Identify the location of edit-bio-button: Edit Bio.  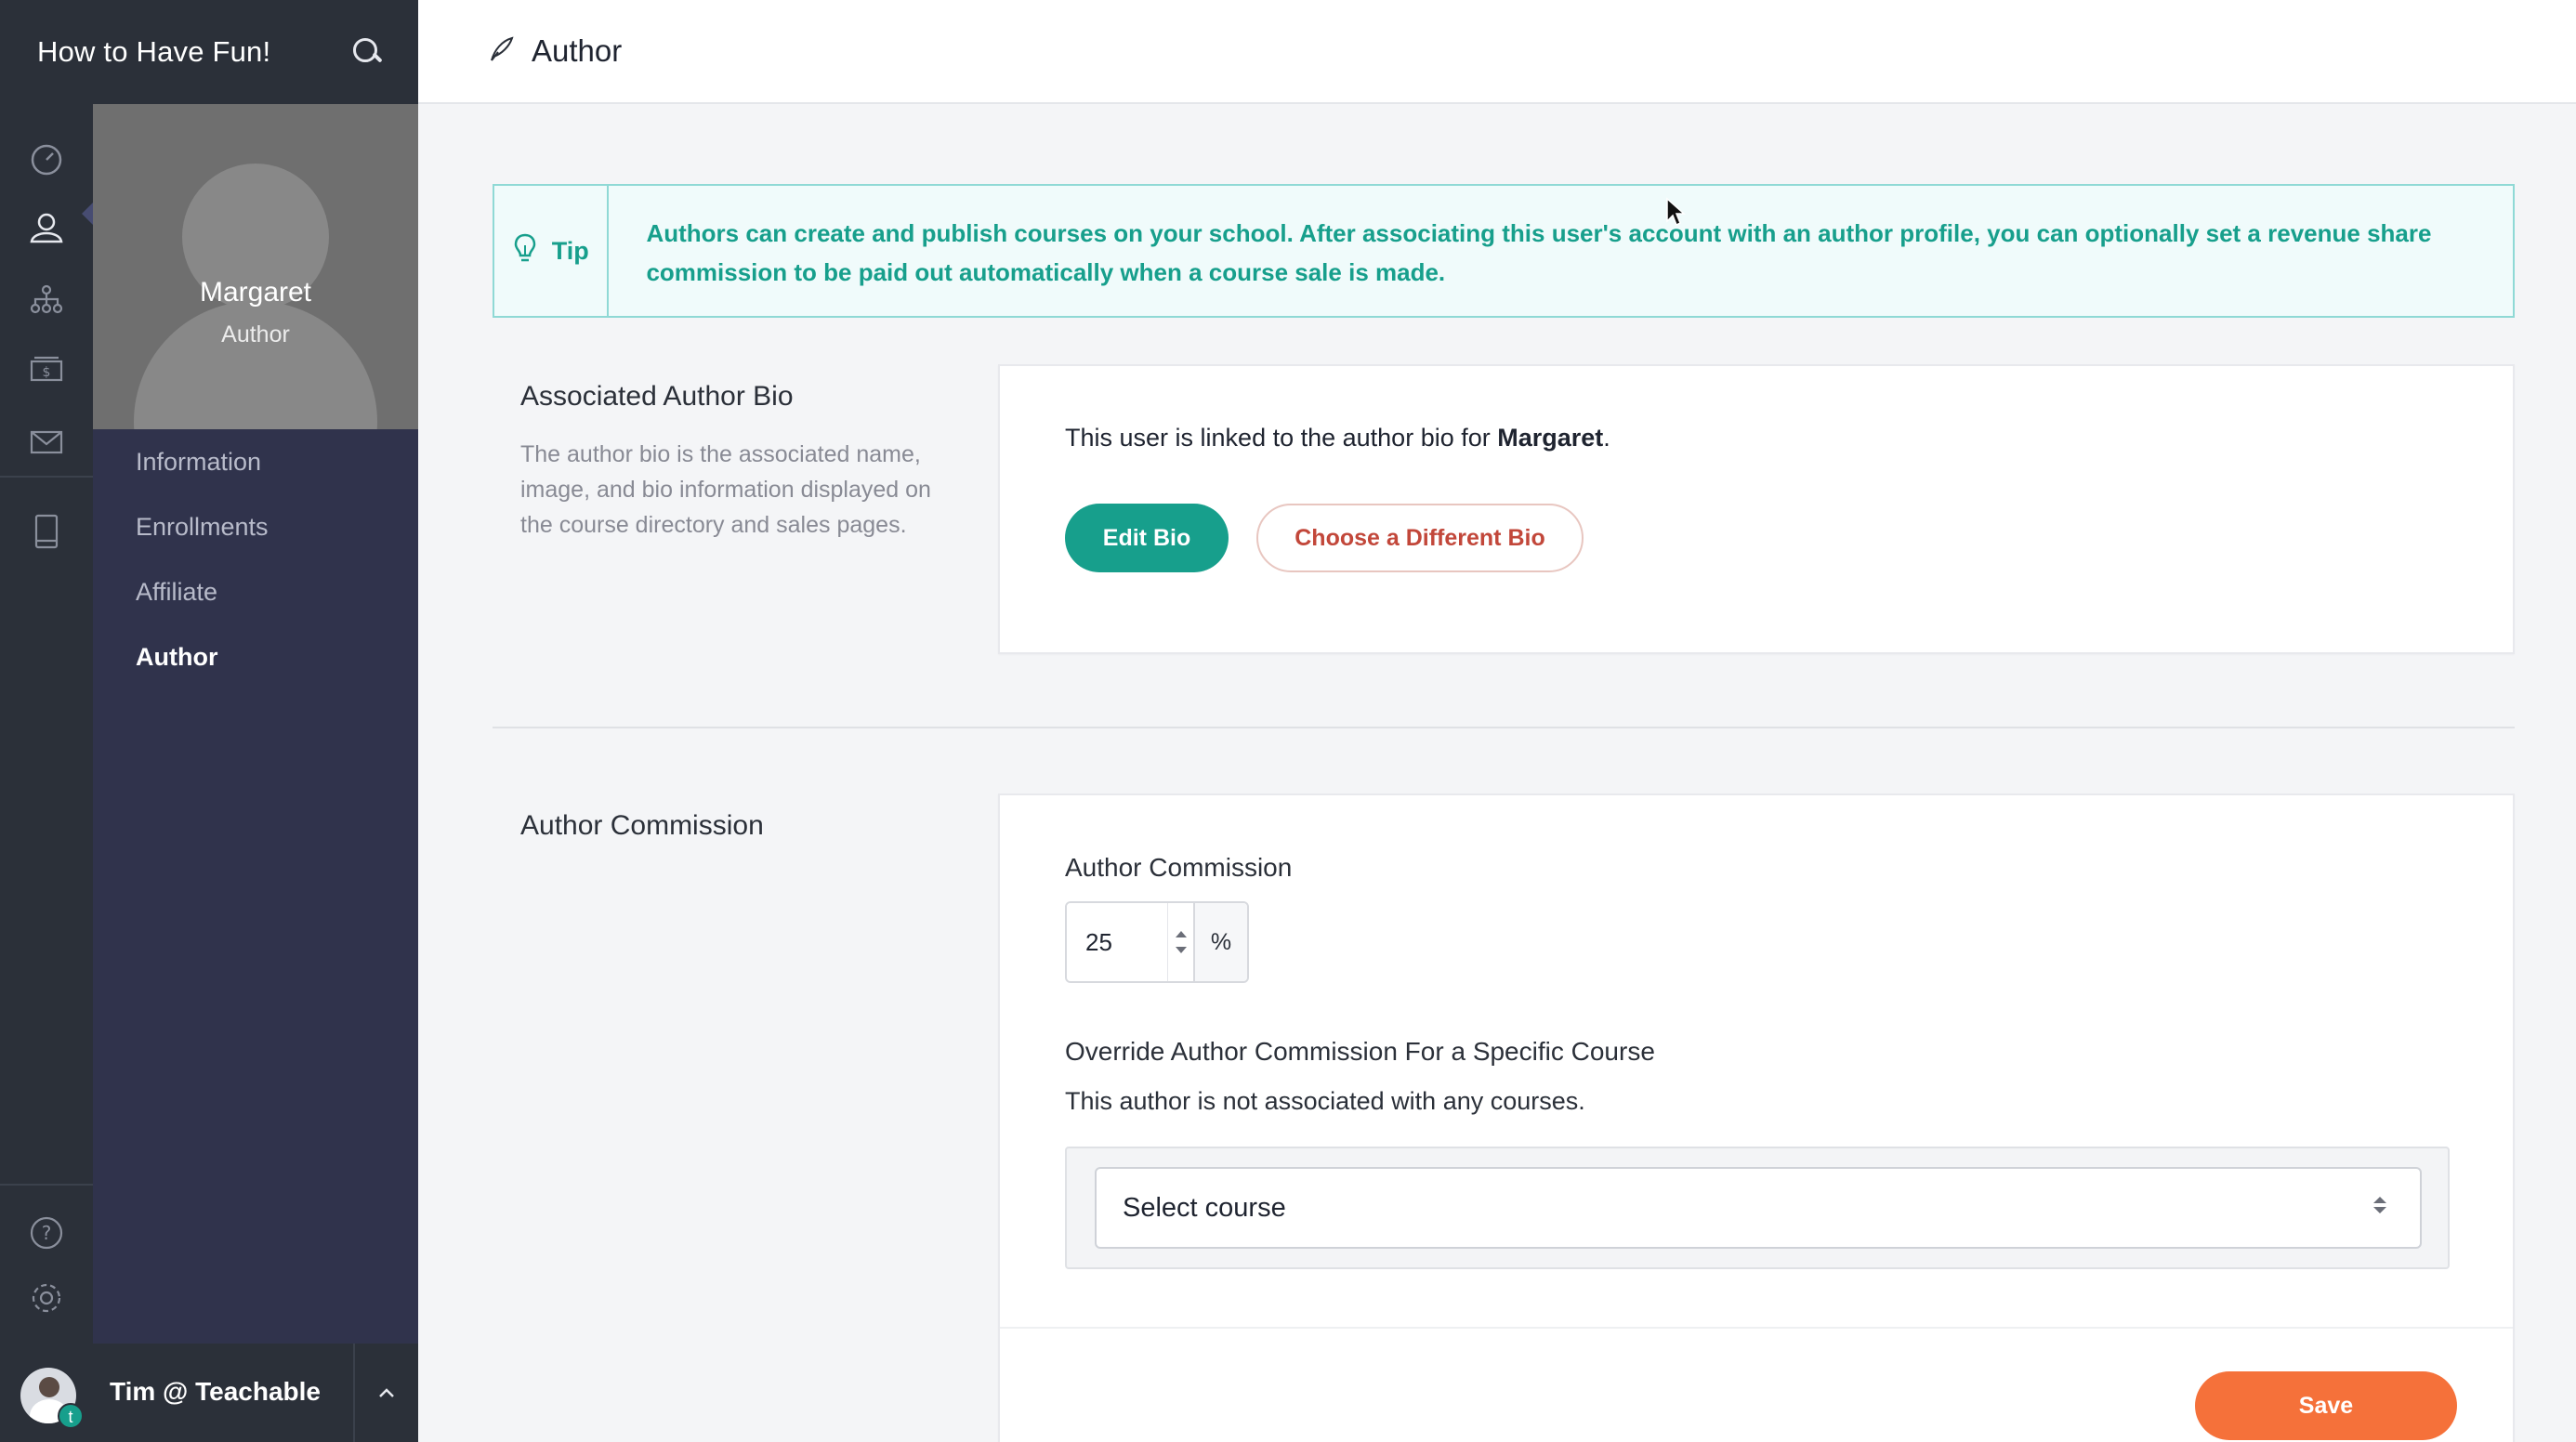
(1147, 538).